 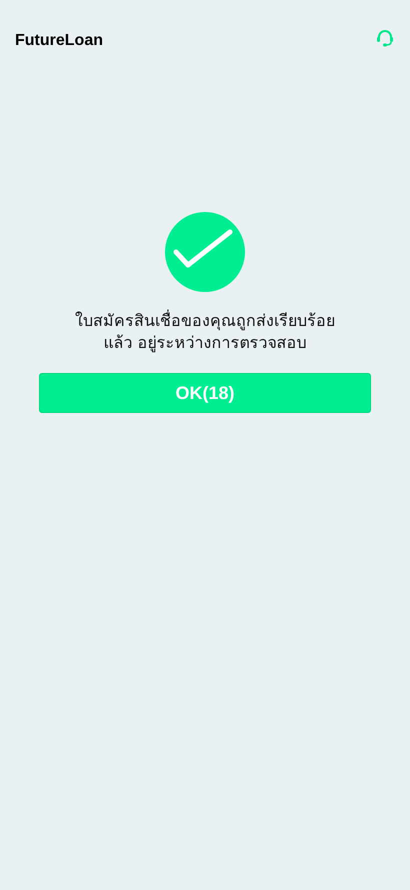 What do you see at coordinates (205, 252) in the screenshot?
I see `success-check-icon` at bounding box center [205, 252].